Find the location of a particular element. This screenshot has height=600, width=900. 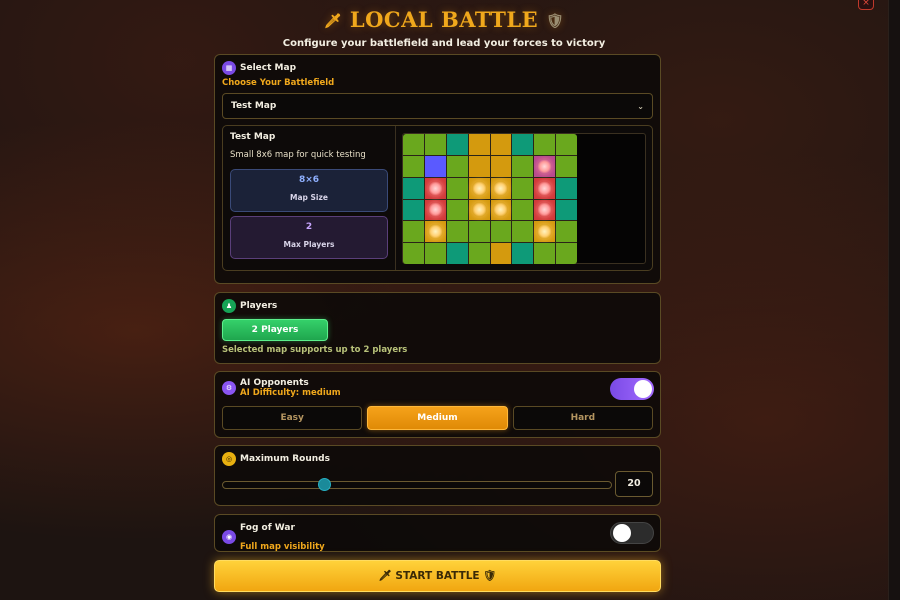

difficulty-medium-button: Medium is located at coordinates (437, 418).